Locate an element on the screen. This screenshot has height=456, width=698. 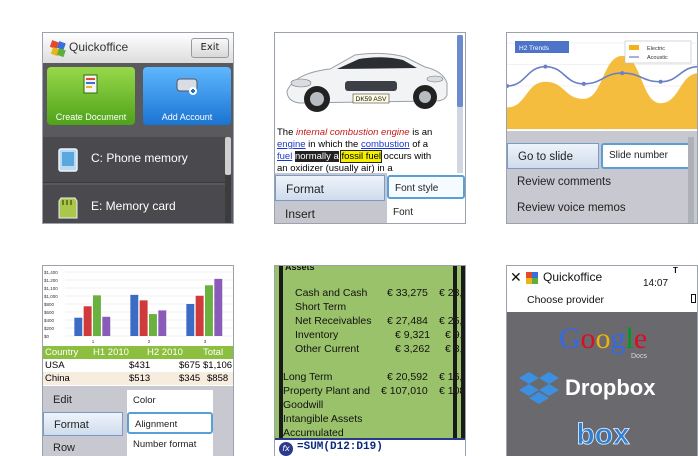
row-label: Cash and Cash is located at coordinates (331, 293).